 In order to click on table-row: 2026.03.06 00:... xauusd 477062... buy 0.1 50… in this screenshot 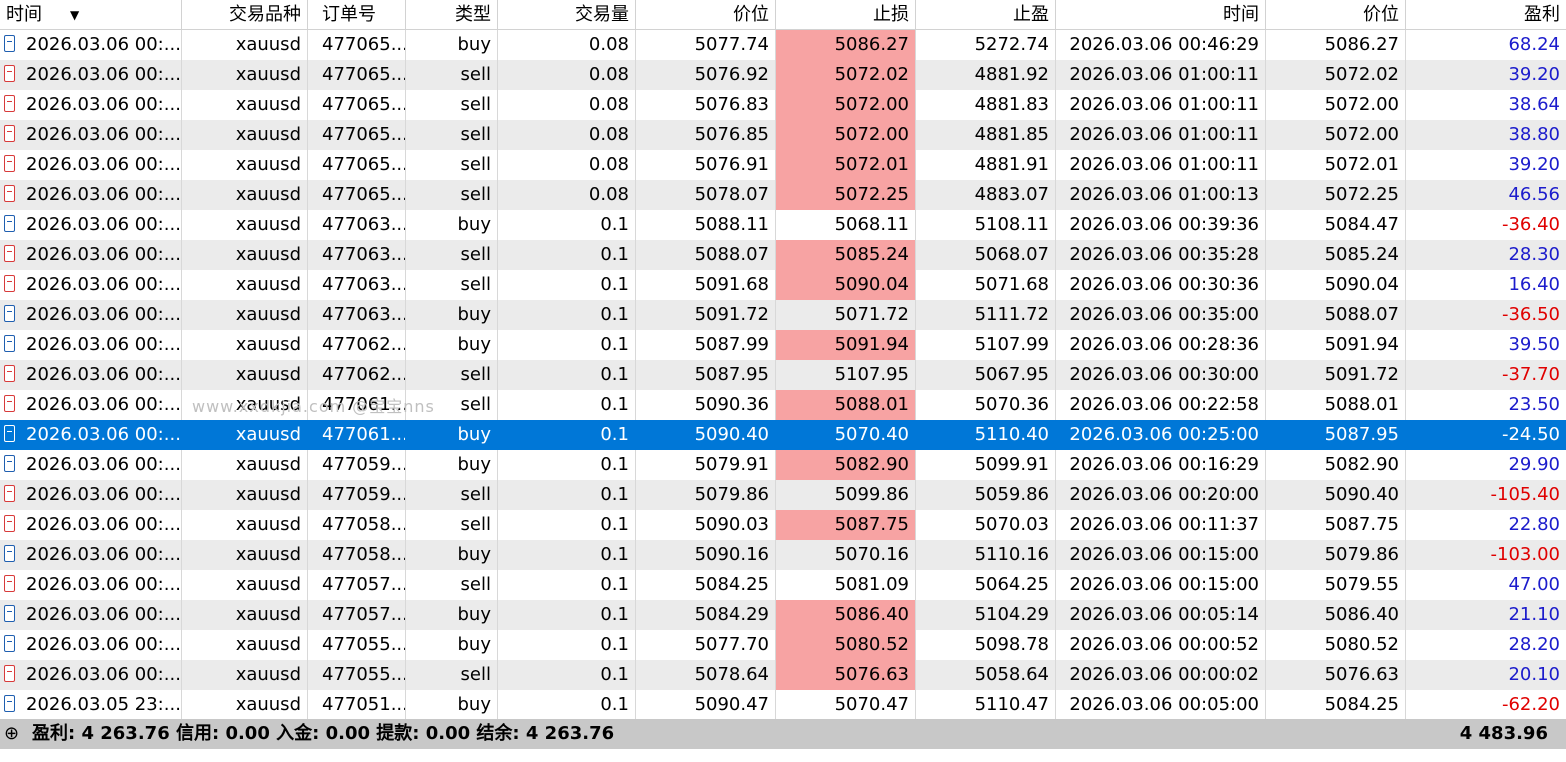, I will do `click(783, 345)`.